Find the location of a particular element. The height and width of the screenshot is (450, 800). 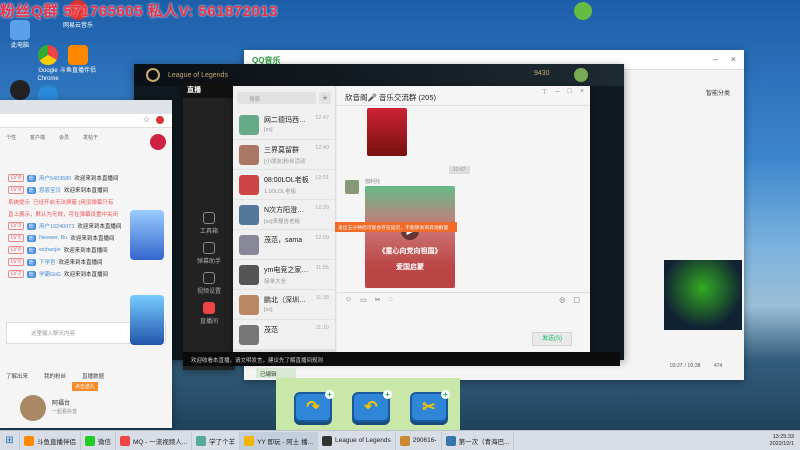

qq-icon is located at coordinates (20, 90).